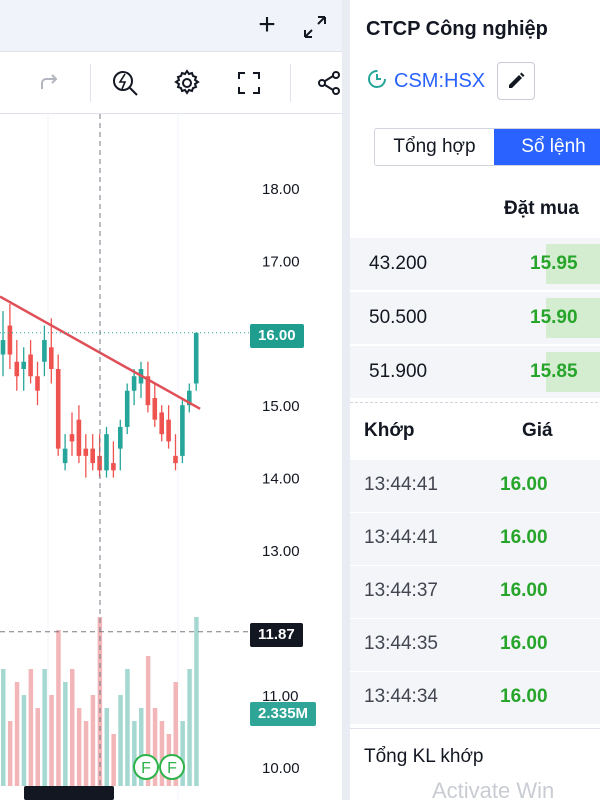 Image resolution: width=600 pixels, height=800 pixels. What do you see at coordinates (187, 83) in the screenshot?
I see `settings-icon` at bounding box center [187, 83].